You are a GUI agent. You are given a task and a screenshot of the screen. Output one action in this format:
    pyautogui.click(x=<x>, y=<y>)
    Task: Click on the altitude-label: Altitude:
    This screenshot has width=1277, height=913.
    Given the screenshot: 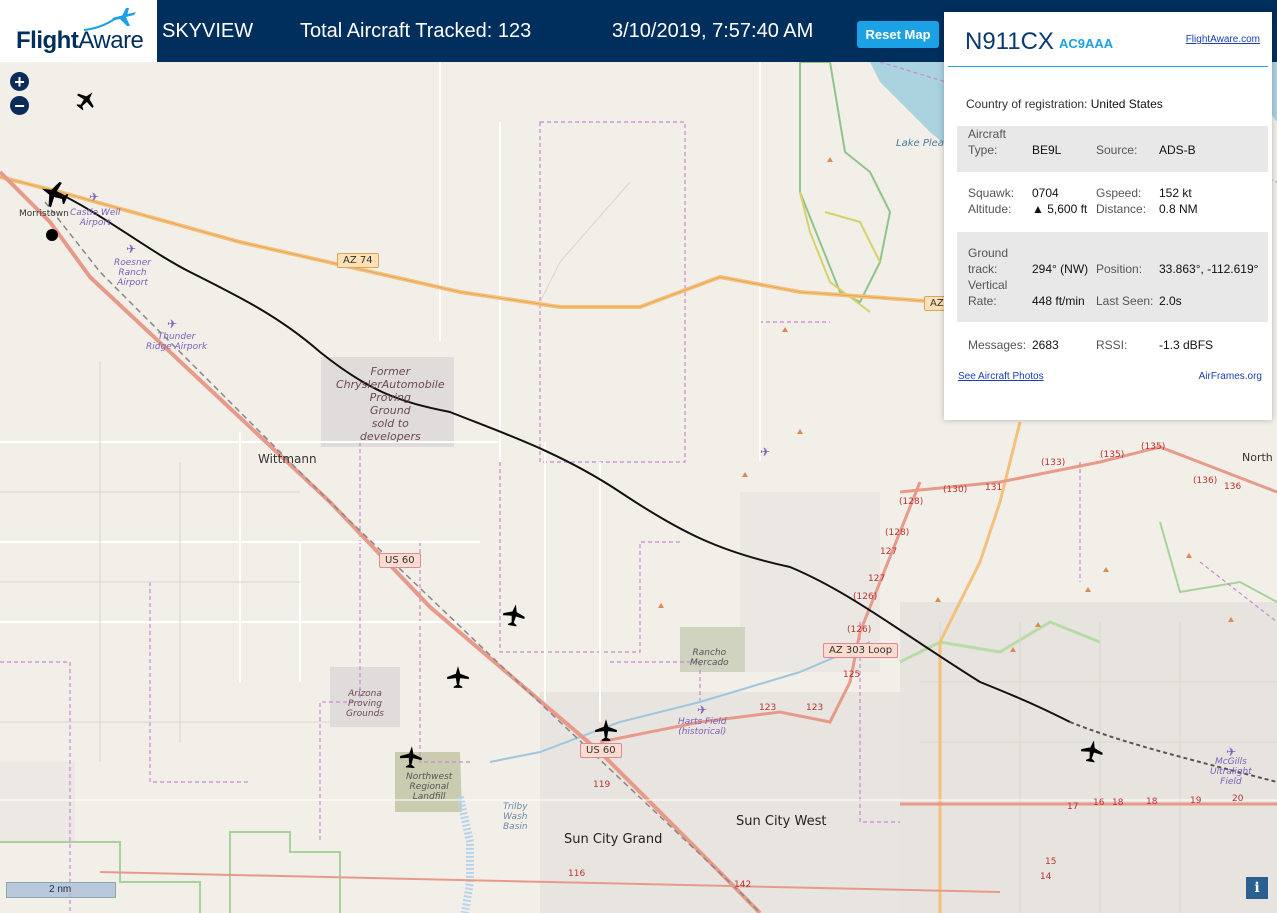 What is the action you would take?
    pyautogui.click(x=990, y=209)
    